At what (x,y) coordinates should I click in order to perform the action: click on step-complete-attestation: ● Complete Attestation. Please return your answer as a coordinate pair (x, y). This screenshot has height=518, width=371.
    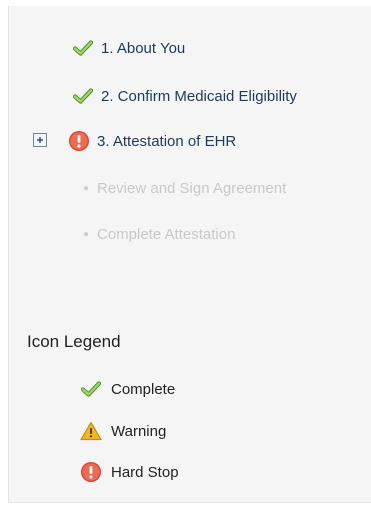
    Looking at the image, I should click on (155, 234).